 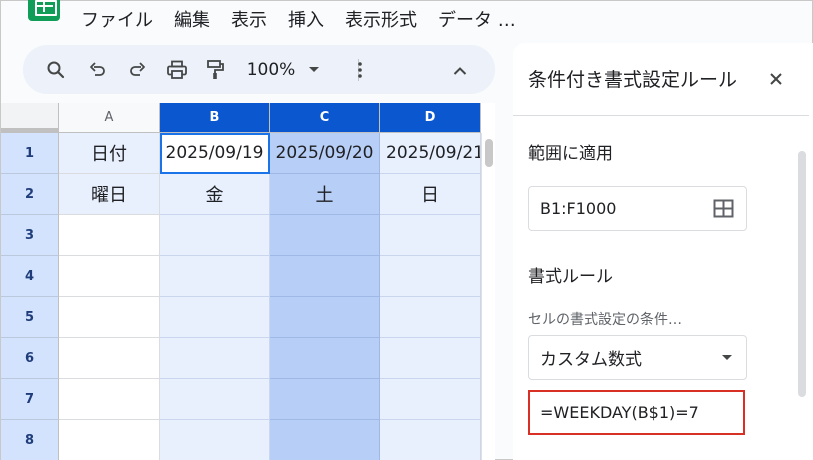 I want to click on cell-d8, so click(x=430, y=440).